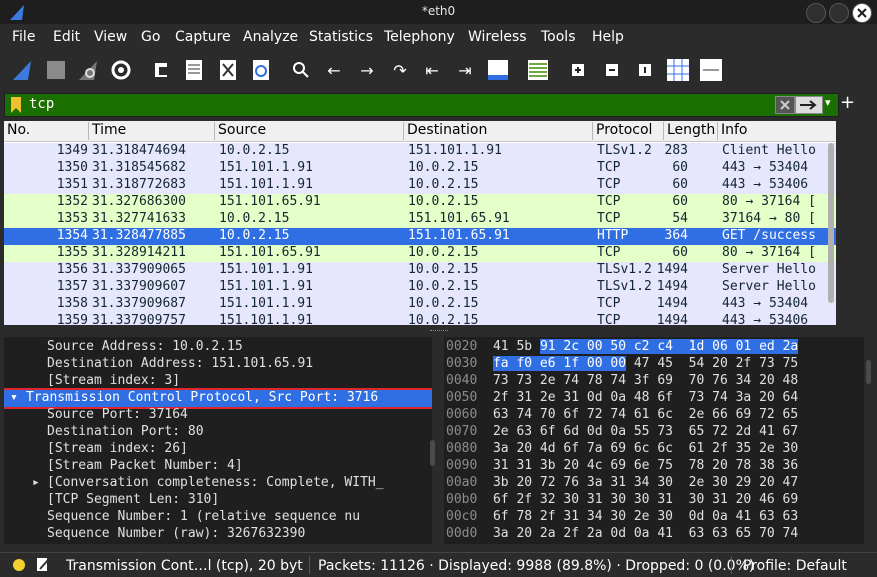 Image resolution: width=877 pixels, height=577 pixels. Describe the element at coordinates (847, 102) in the screenshot. I see `add-filter-button: +` at that location.